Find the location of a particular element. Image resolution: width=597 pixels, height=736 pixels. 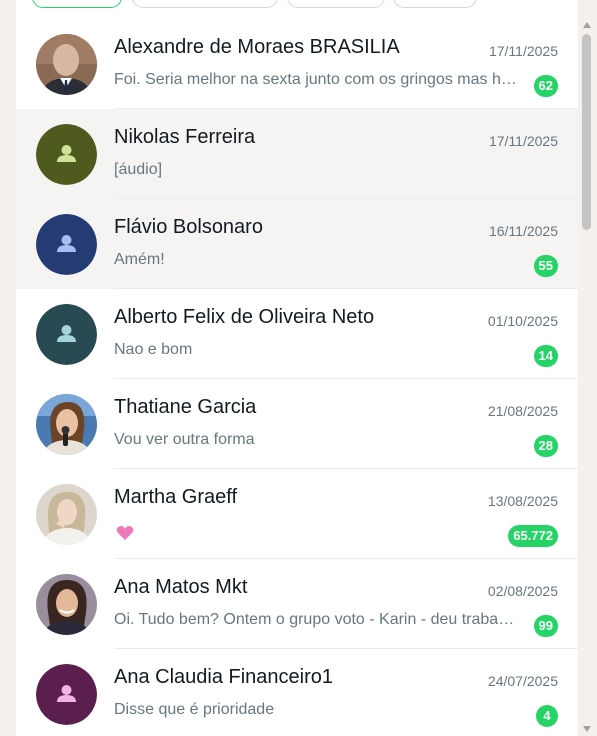

chat-date: 13/08/2025 is located at coordinates (522, 501).